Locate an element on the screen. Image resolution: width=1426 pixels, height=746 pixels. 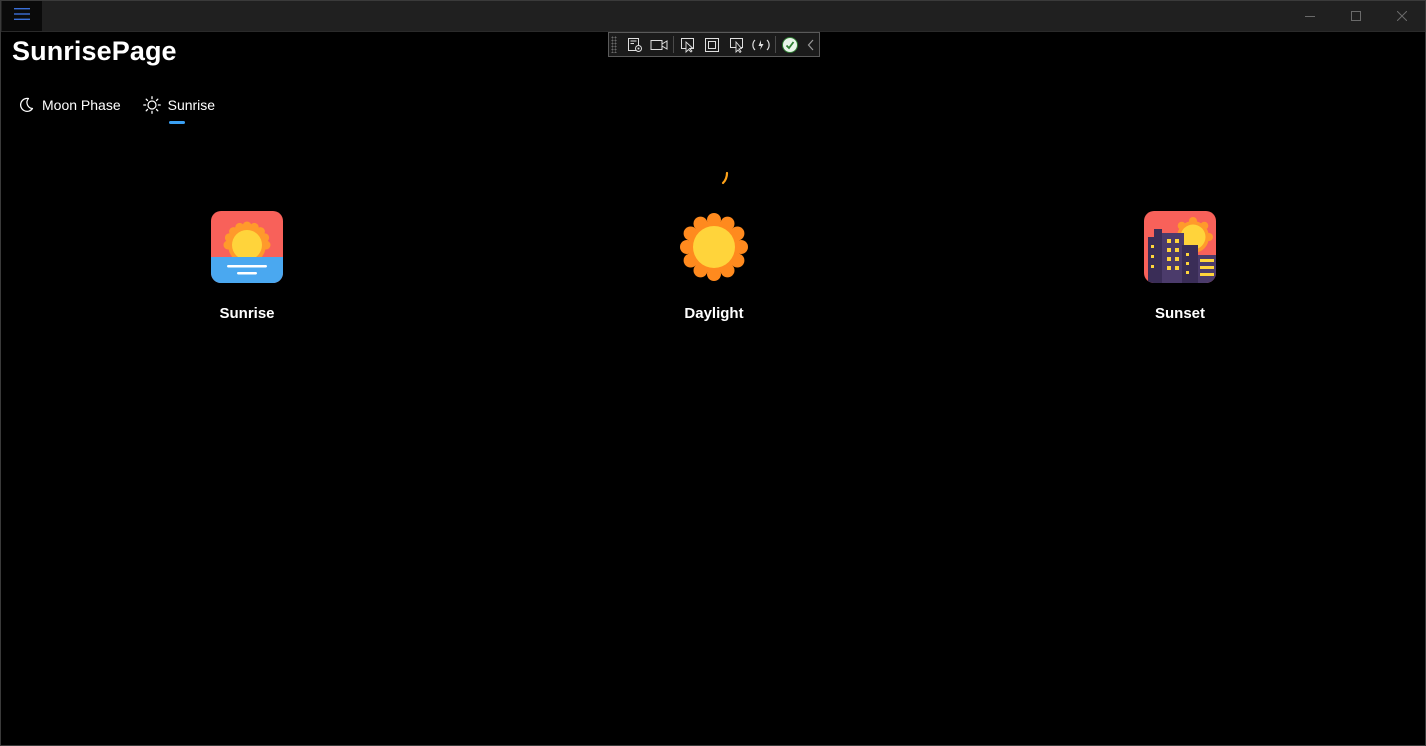
tab-label: Moon Phase is located at coordinates (81, 105).